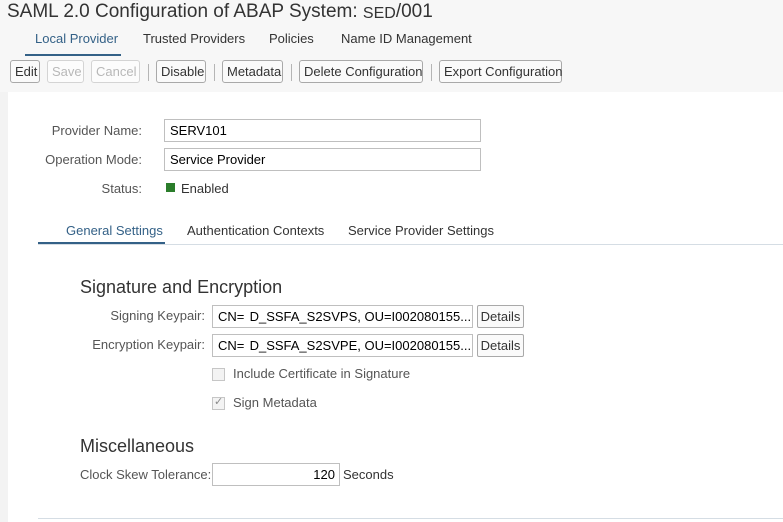  Describe the element at coordinates (73, 55) in the screenshot. I see `active-tab-indicator` at that location.